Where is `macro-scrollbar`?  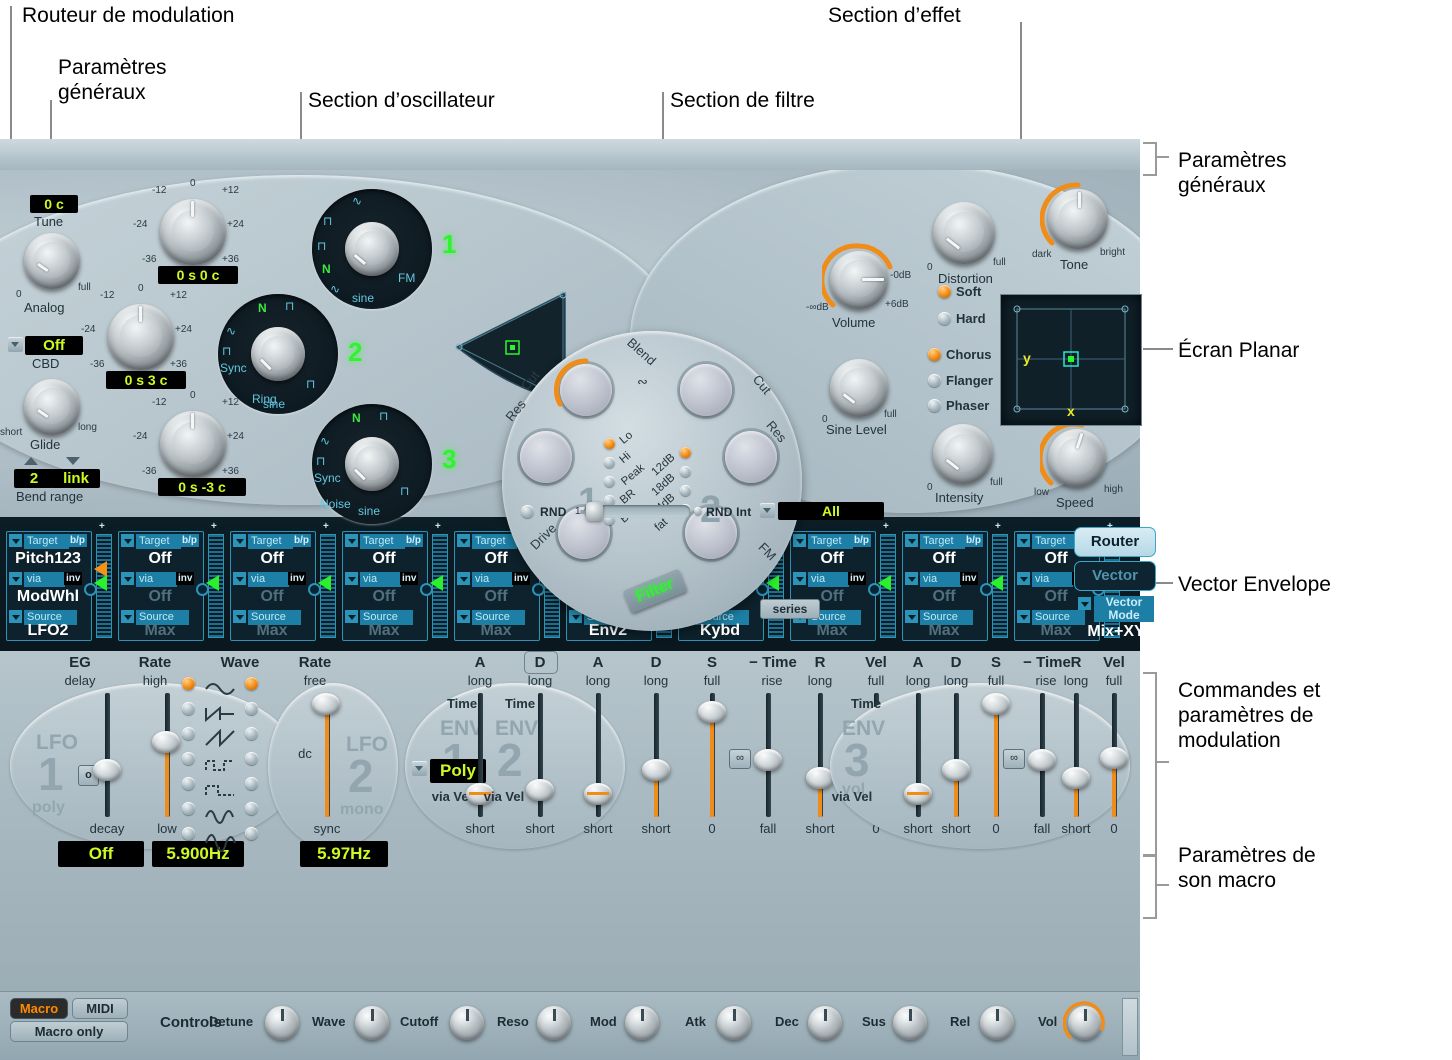
macro-scrollbar is located at coordinates (1130, 1027).